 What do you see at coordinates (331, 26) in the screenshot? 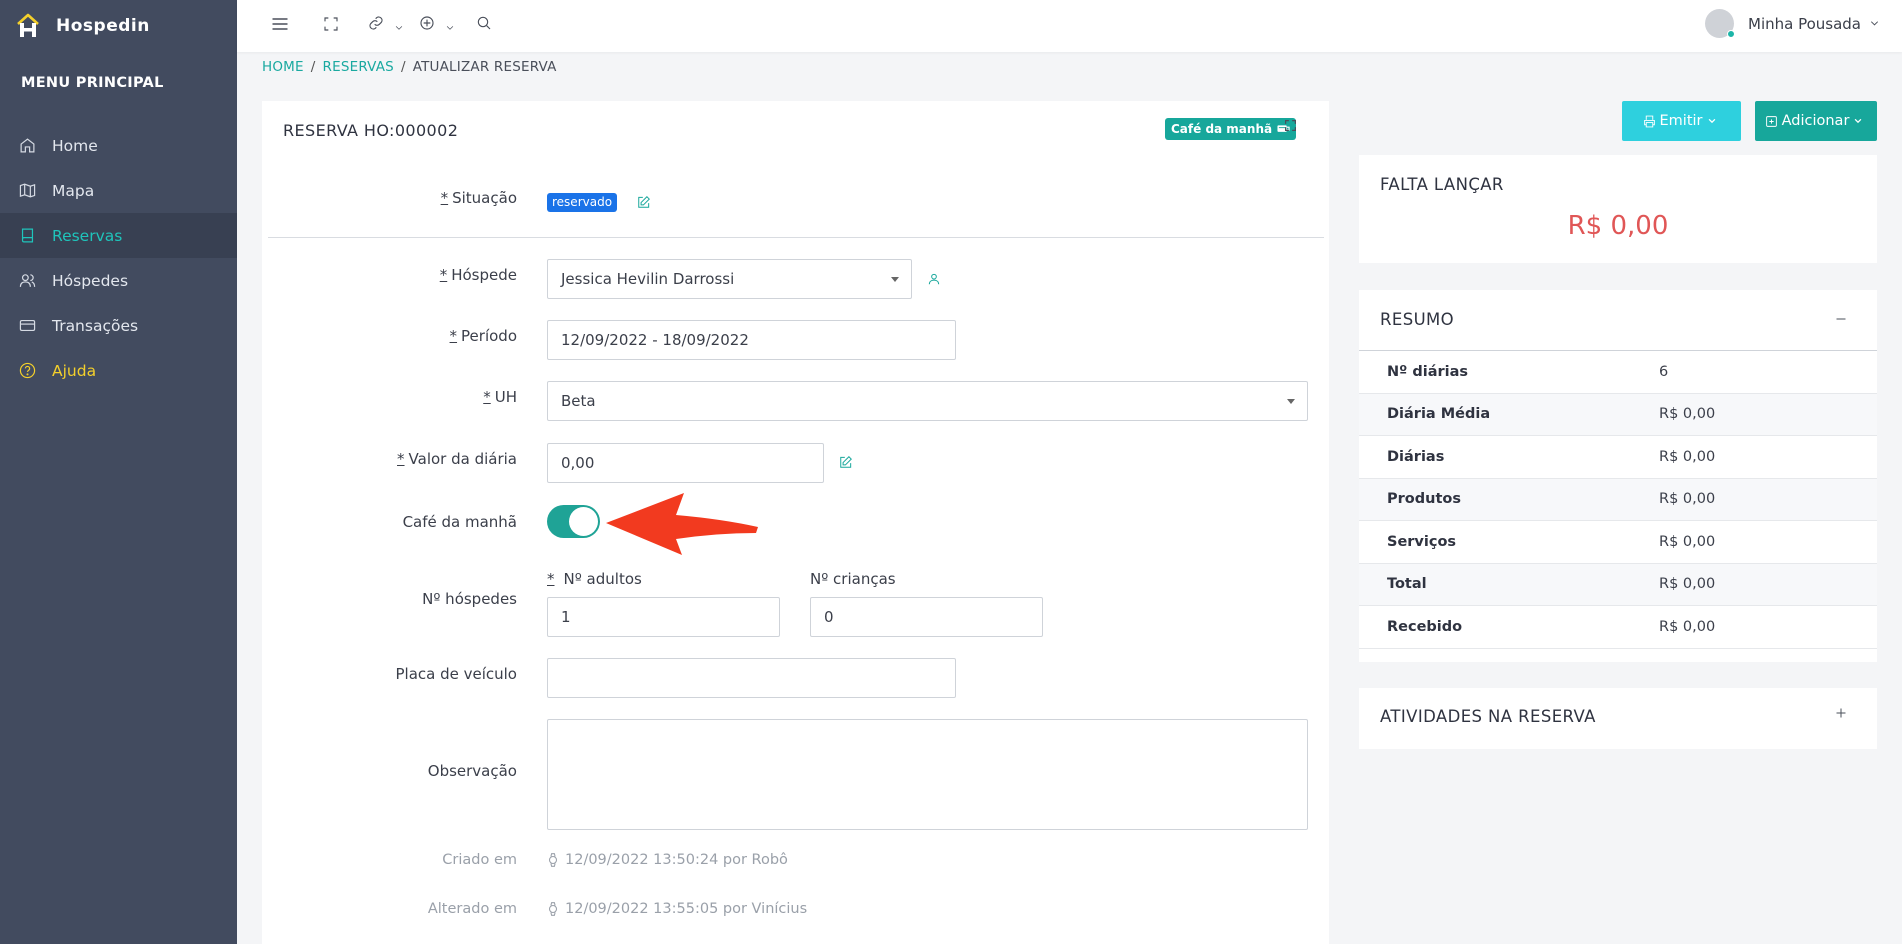
I see `fullscreen-icon` at bounding box center [331, 26].